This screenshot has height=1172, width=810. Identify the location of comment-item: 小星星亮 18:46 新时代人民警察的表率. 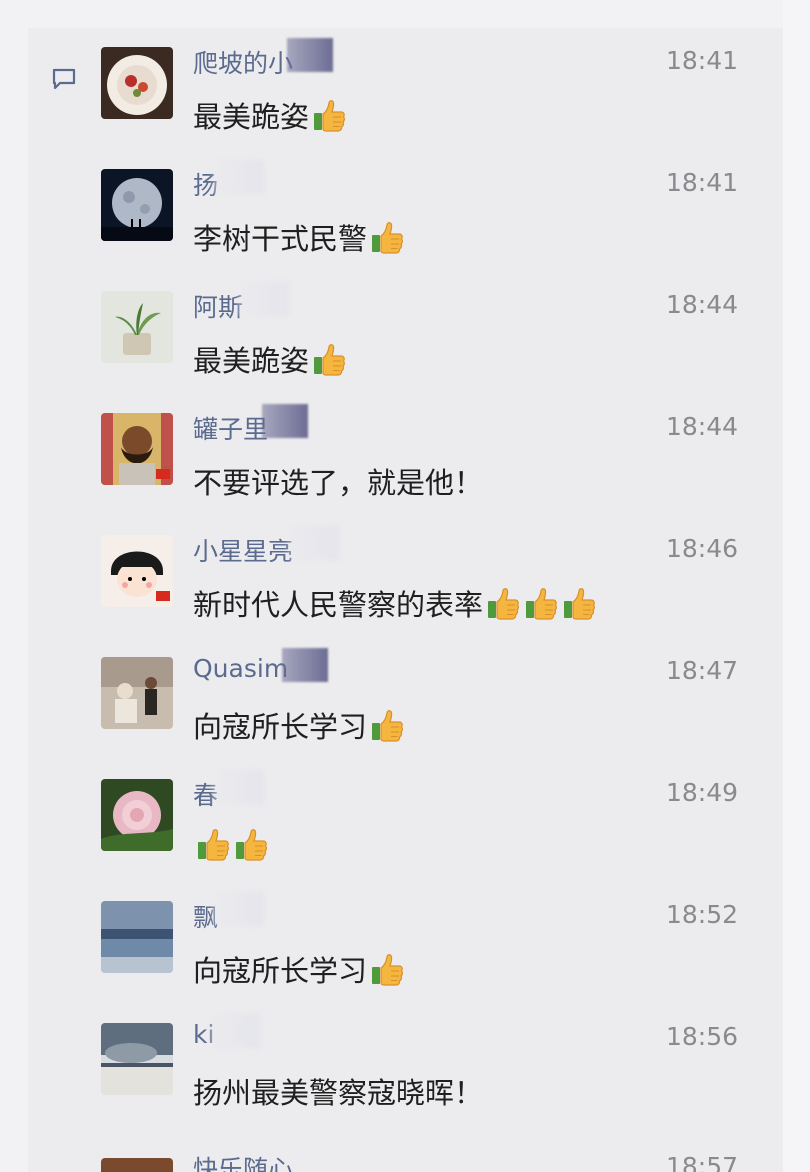
(405, 577).